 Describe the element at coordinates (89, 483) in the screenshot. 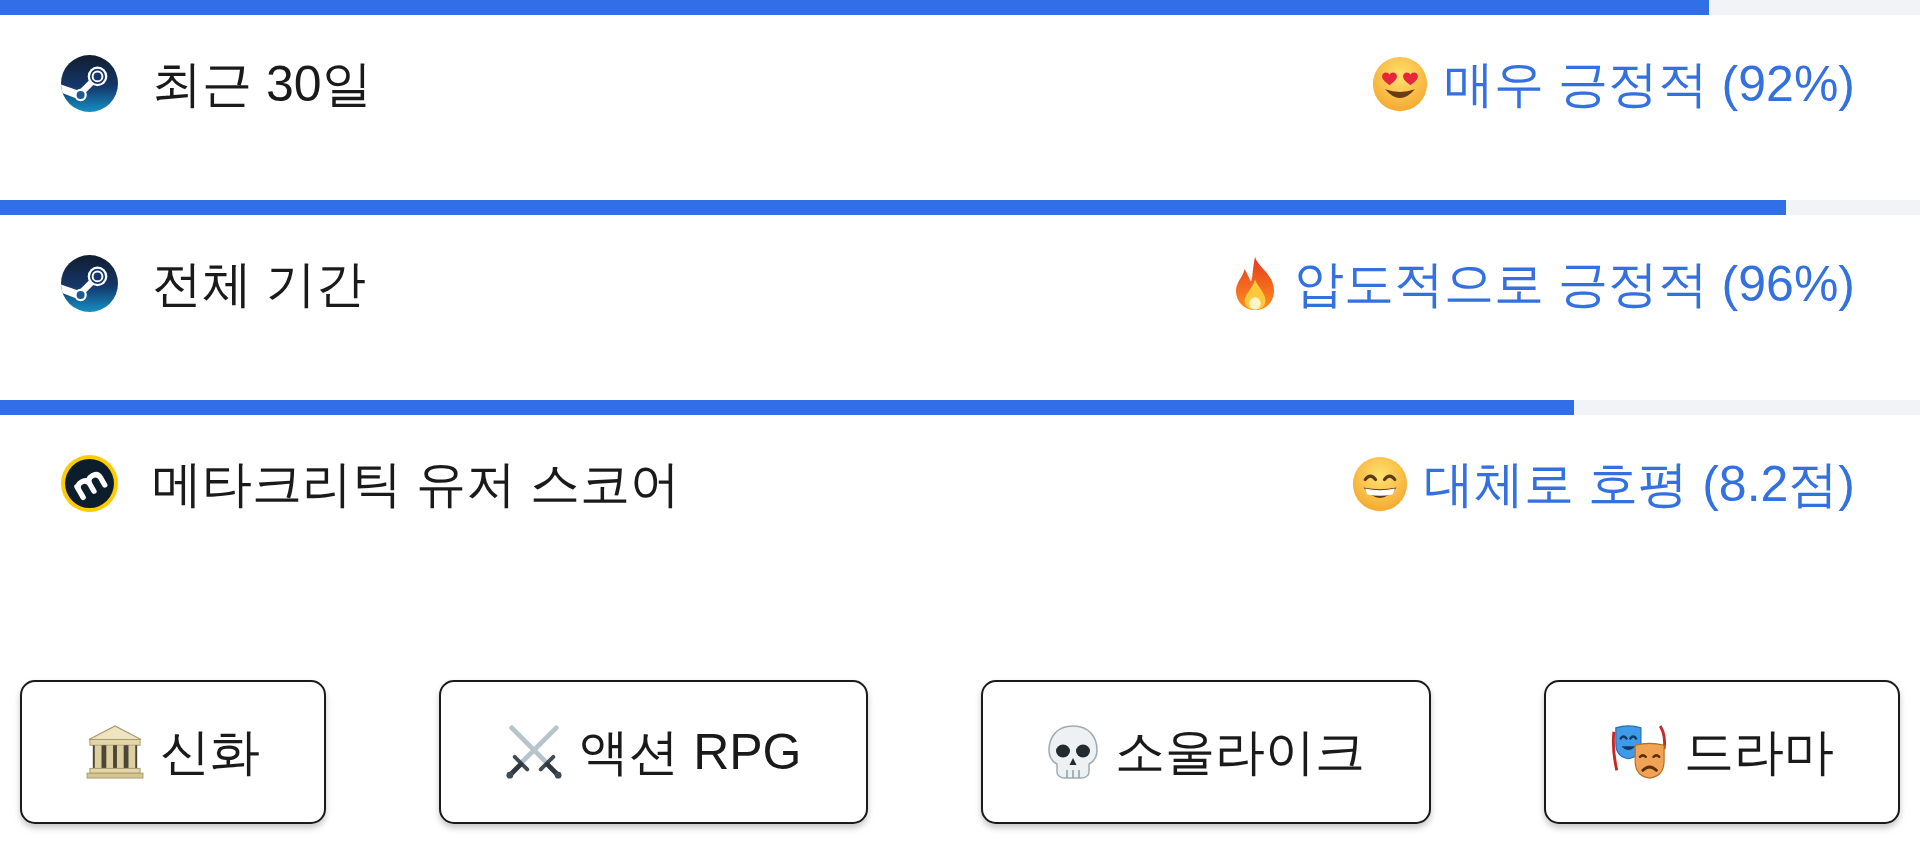

I see `metacritic-logo-icon` at that location.